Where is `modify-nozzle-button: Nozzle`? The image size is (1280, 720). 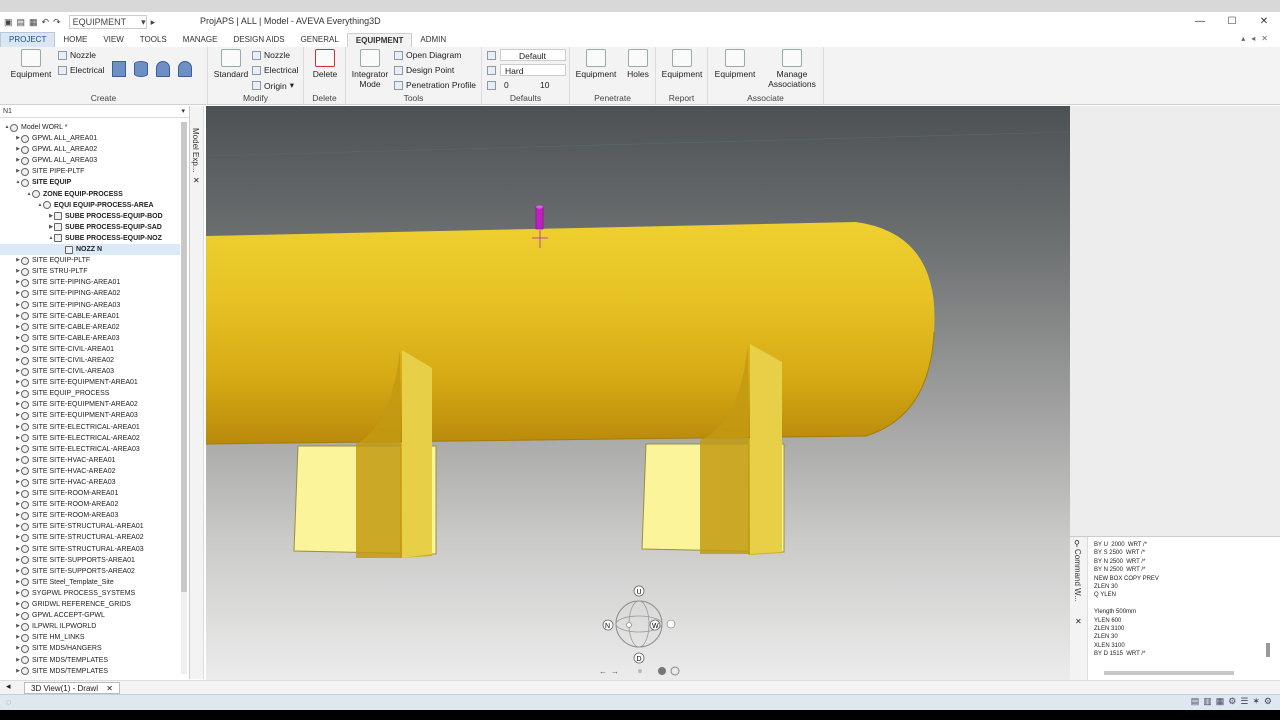 modify-nozzle-button: Nozzle is located at coordinates (271, 55).